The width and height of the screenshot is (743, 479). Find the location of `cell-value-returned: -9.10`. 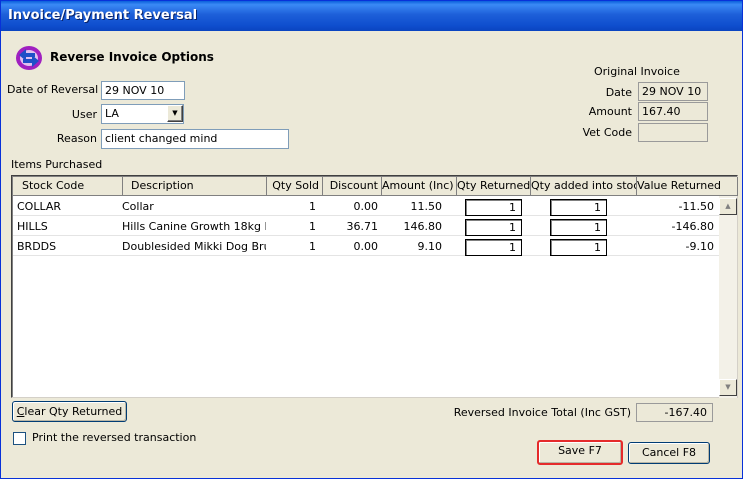

cell-value-returned: -9.10 is located at coordinates (699, 246).